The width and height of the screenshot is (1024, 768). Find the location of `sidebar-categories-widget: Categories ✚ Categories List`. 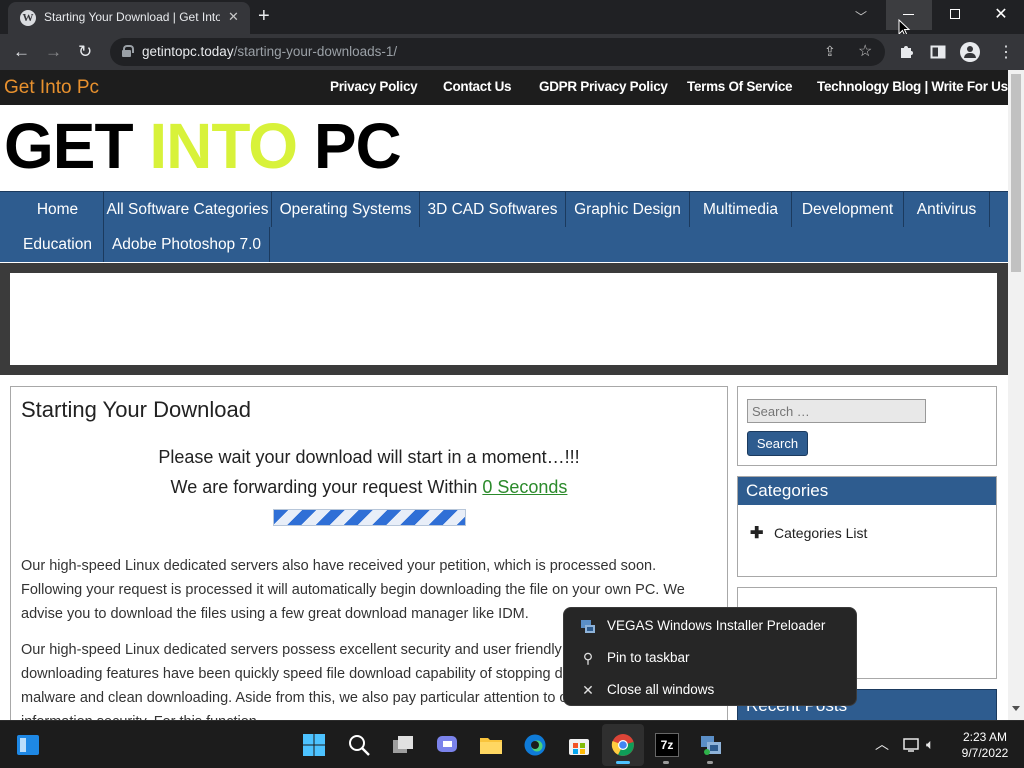

sidebar-categories-widget: Categories ✚ Categories List is located at coordinates (867, 526).